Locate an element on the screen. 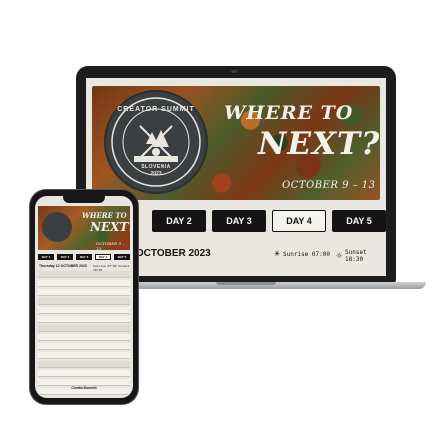 This screenshot has width=448, height=448. event-dates: OCTOBER 9 – 13 is located at coordinates (329, 185).